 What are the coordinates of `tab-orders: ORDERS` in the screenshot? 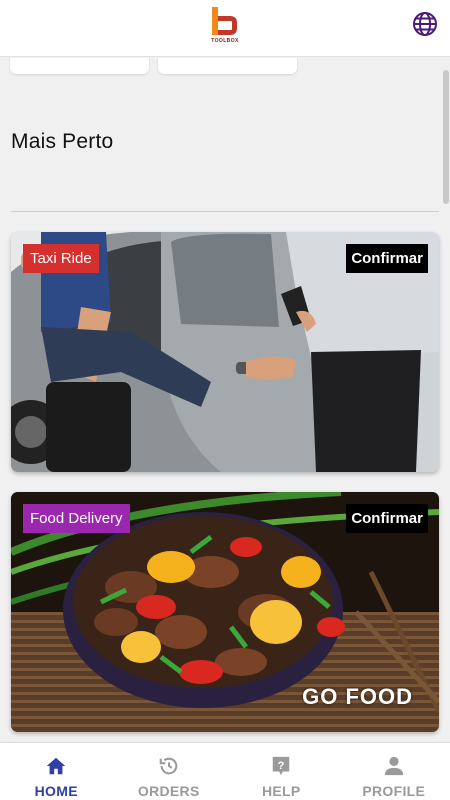 It's located at (169, 771).